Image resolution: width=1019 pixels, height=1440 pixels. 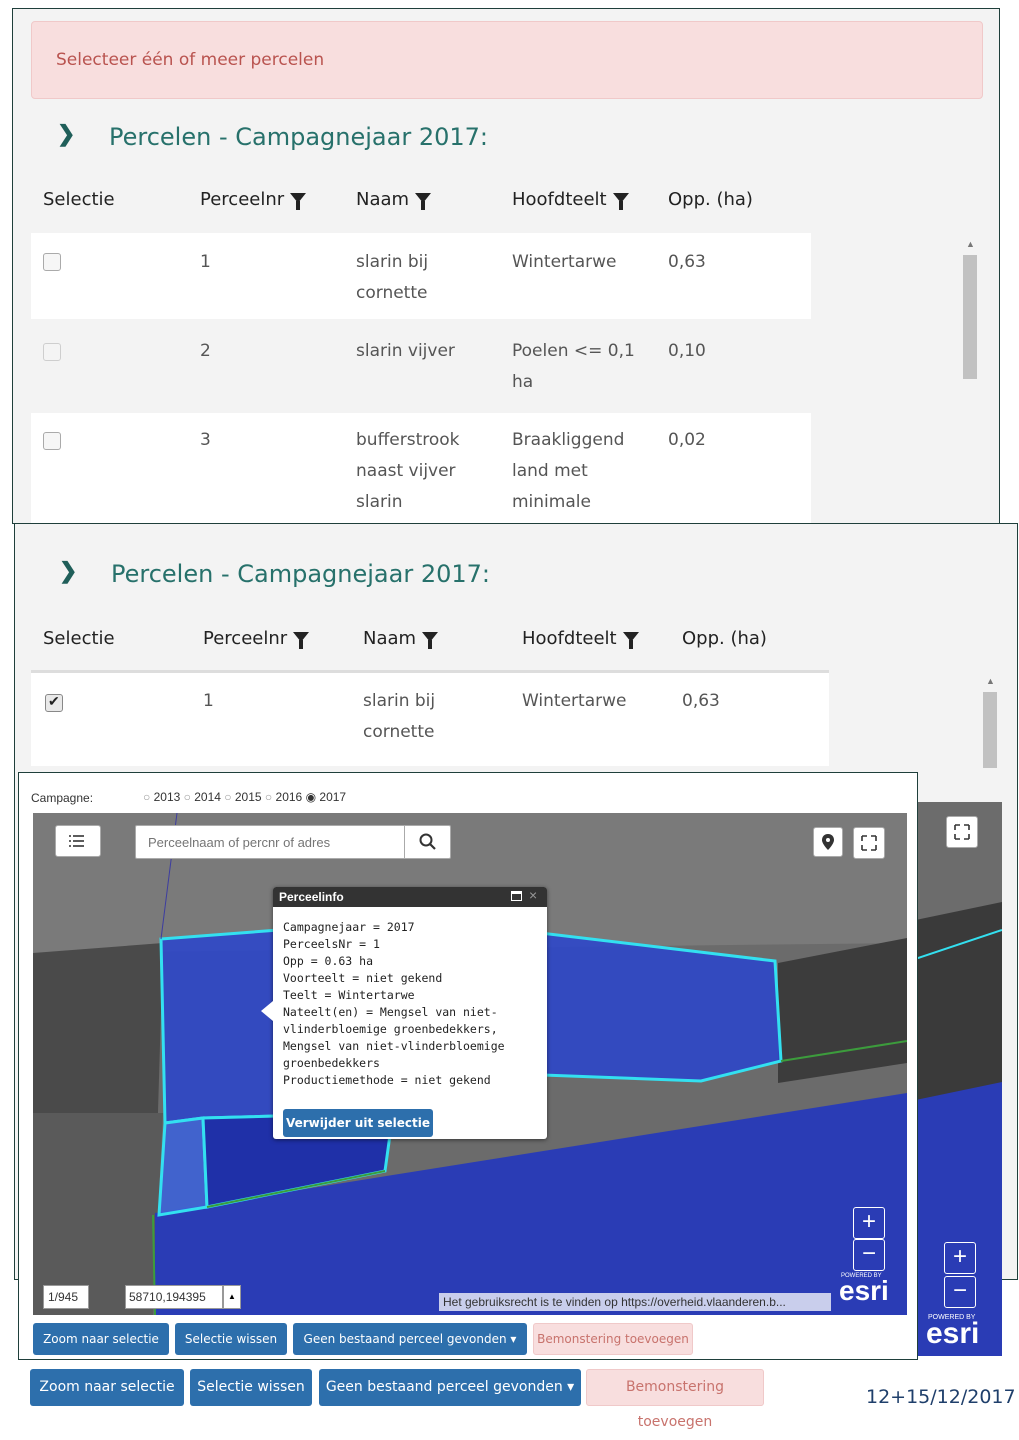 I want to click on cell-nr: 3, so click(x=205, y=440).